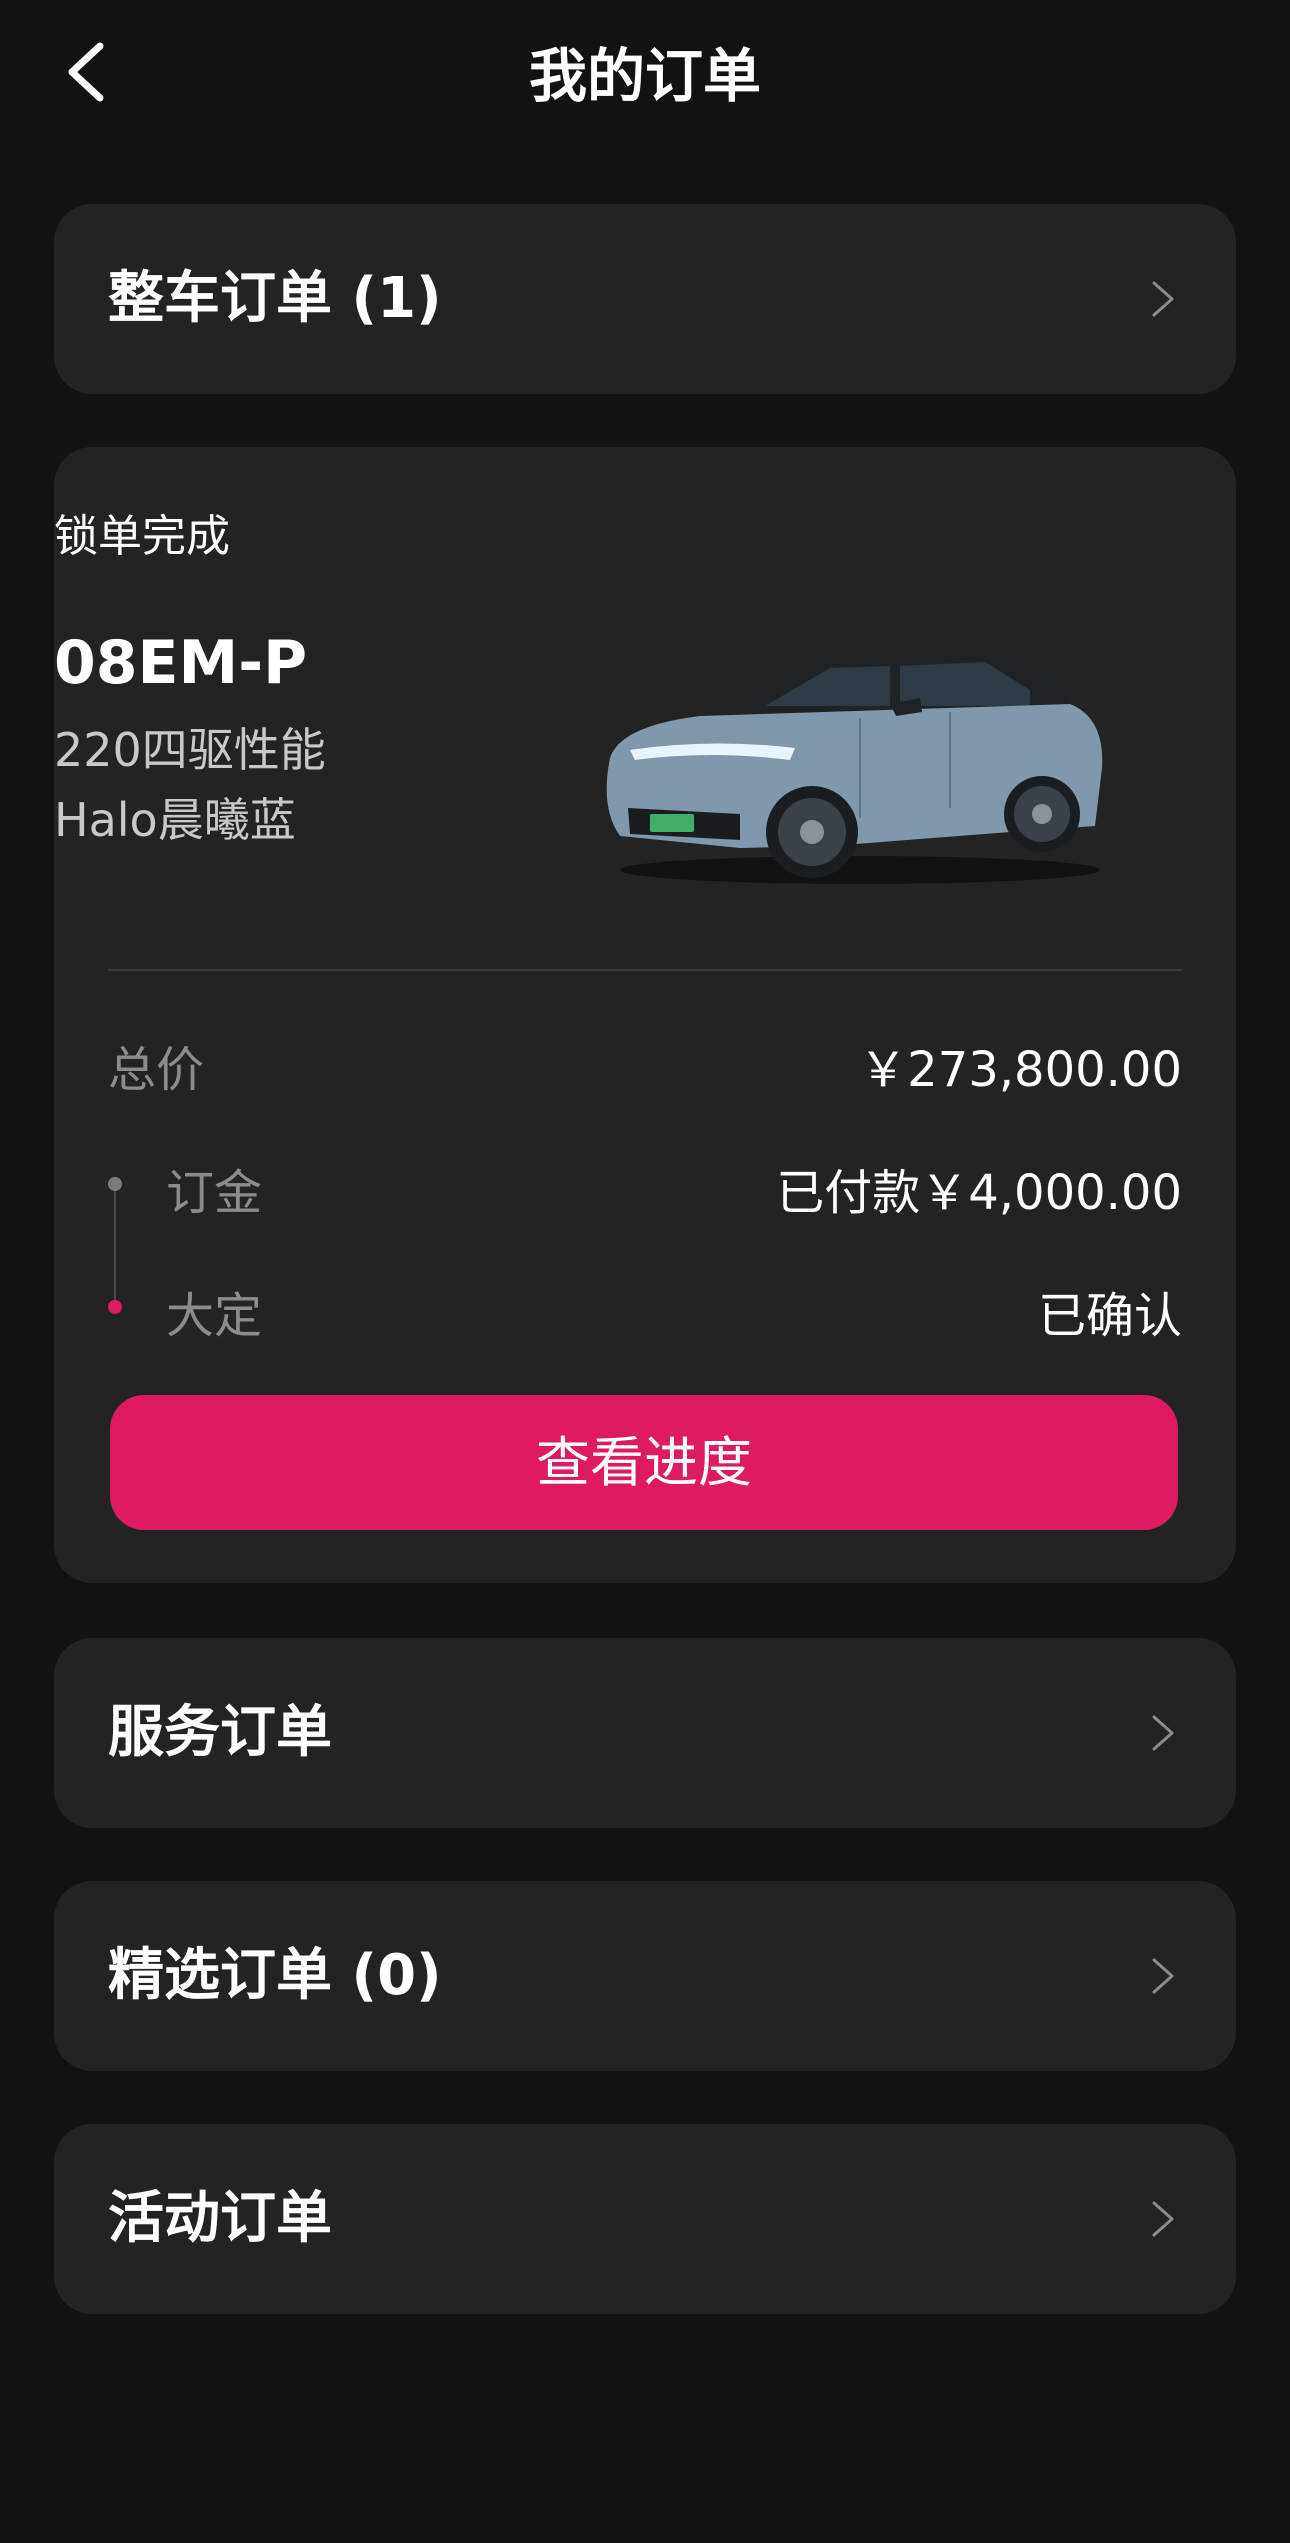 The height and width of the screenshot is (2543, 1290). I want to click on car-image, so click(854, 768).